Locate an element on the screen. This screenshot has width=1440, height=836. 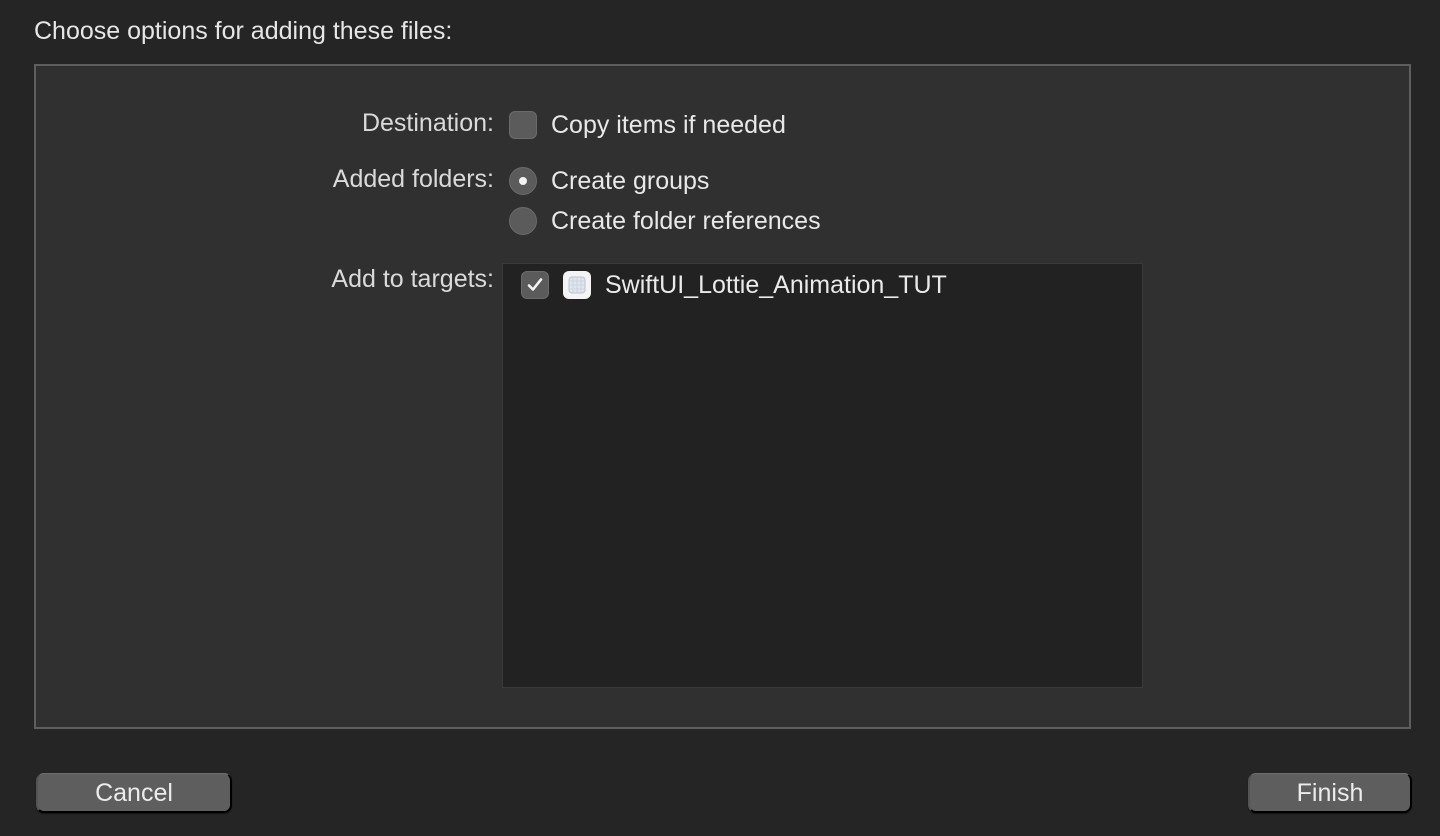
target-row: SwiftUI_Lottie_Animation_TUT is located at coordinates (734, 285).